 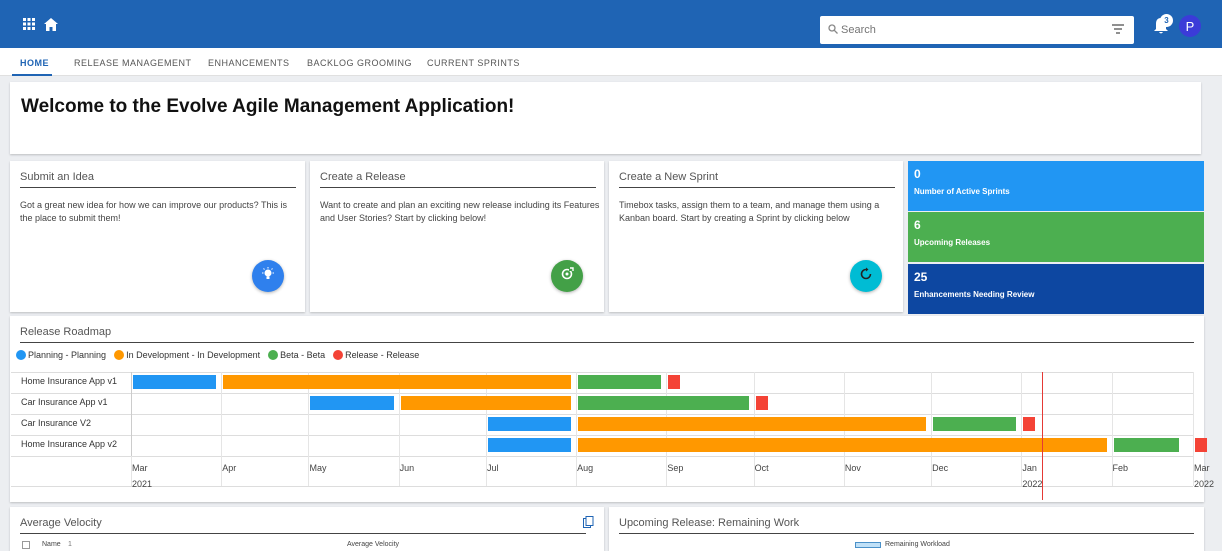 What do you see at coordinates (363, 177) in the screenshot?
I see `card-title: Create a Release` at bounding box center [363, 177].